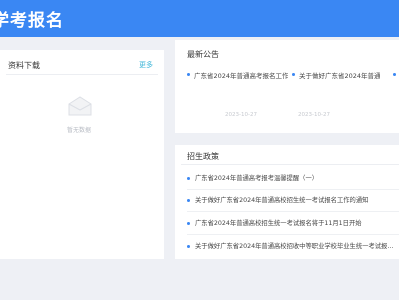 This screenshot has height=300, width=399. What do you see at coordinates (241, 76) in the screenshot?
I see `announcement-text: 广东省2024年普通高考报名工作的通知` at bounding box center [241, 76].